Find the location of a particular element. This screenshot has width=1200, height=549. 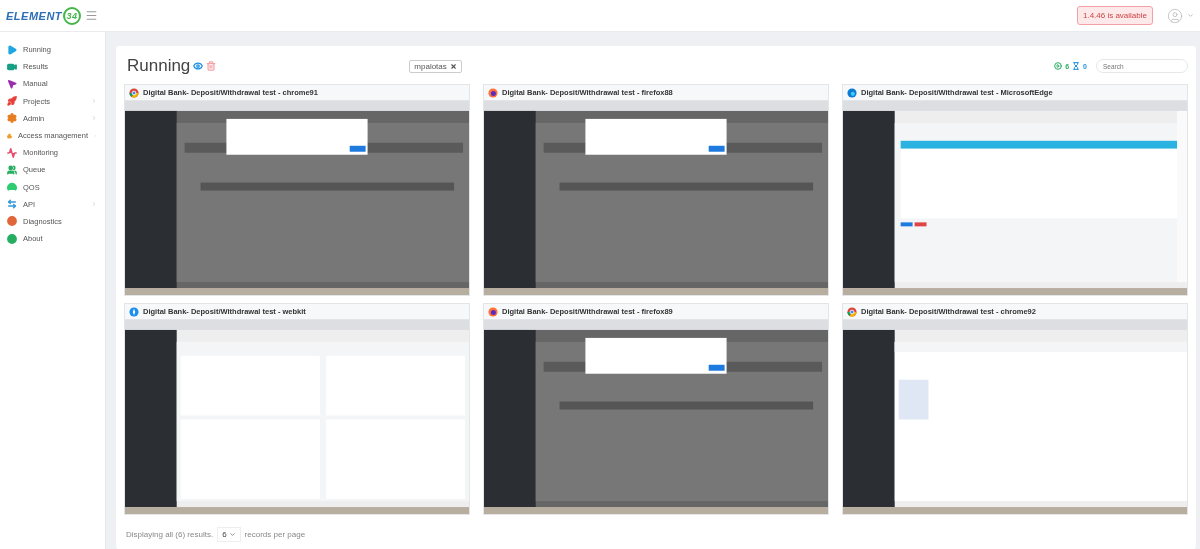

logo: ELEMENT 34 is located at coordinates (44, 15).